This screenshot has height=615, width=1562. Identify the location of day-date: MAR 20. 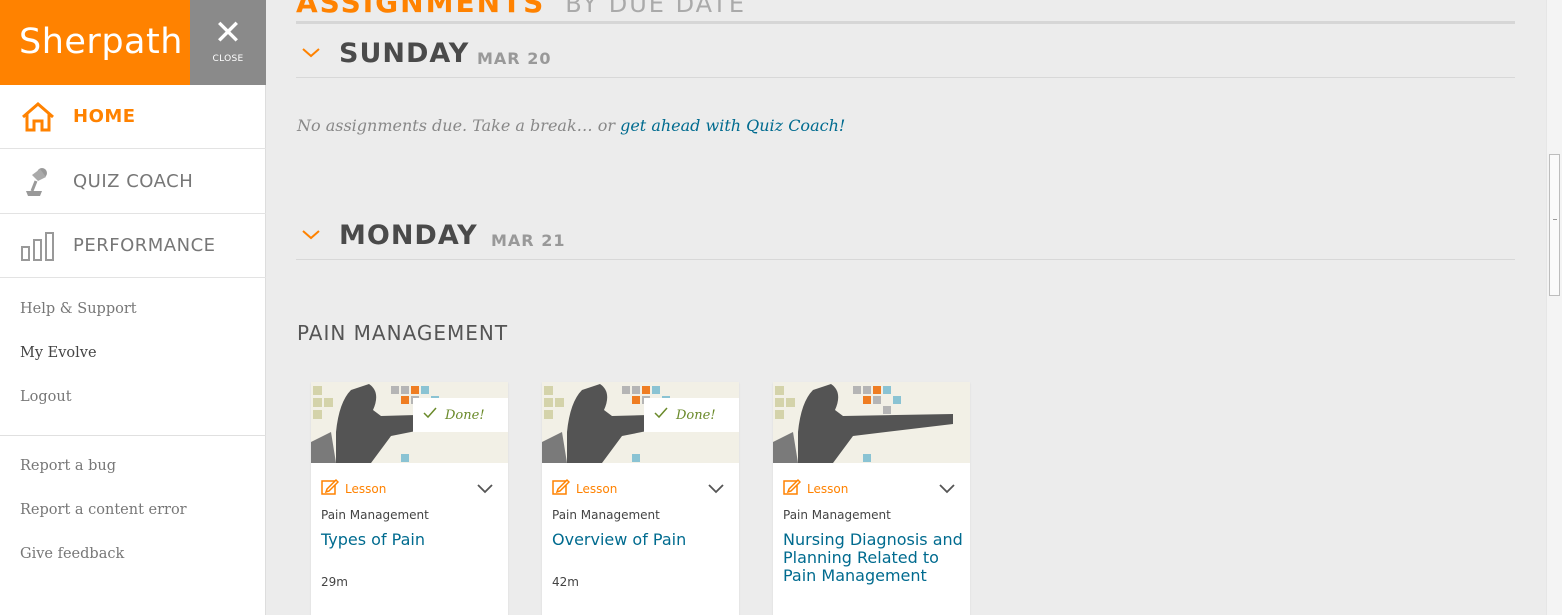
(514, 58).